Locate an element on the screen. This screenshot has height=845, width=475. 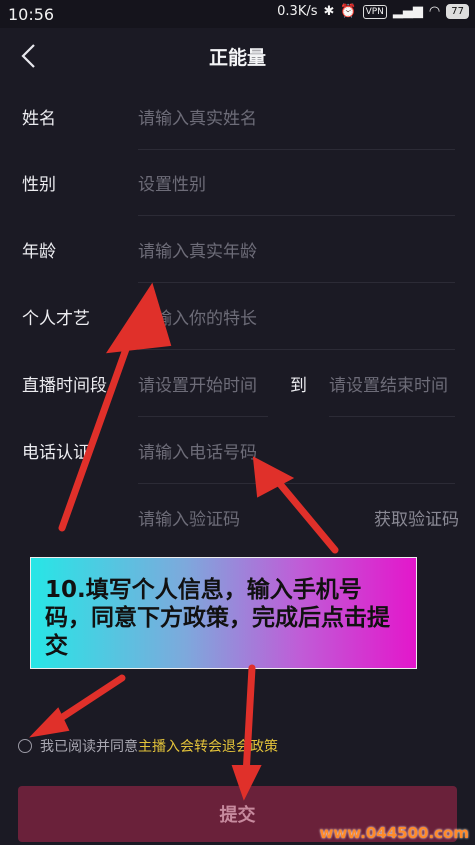
gender-label: 性别 is located at coordinates (39, 185).